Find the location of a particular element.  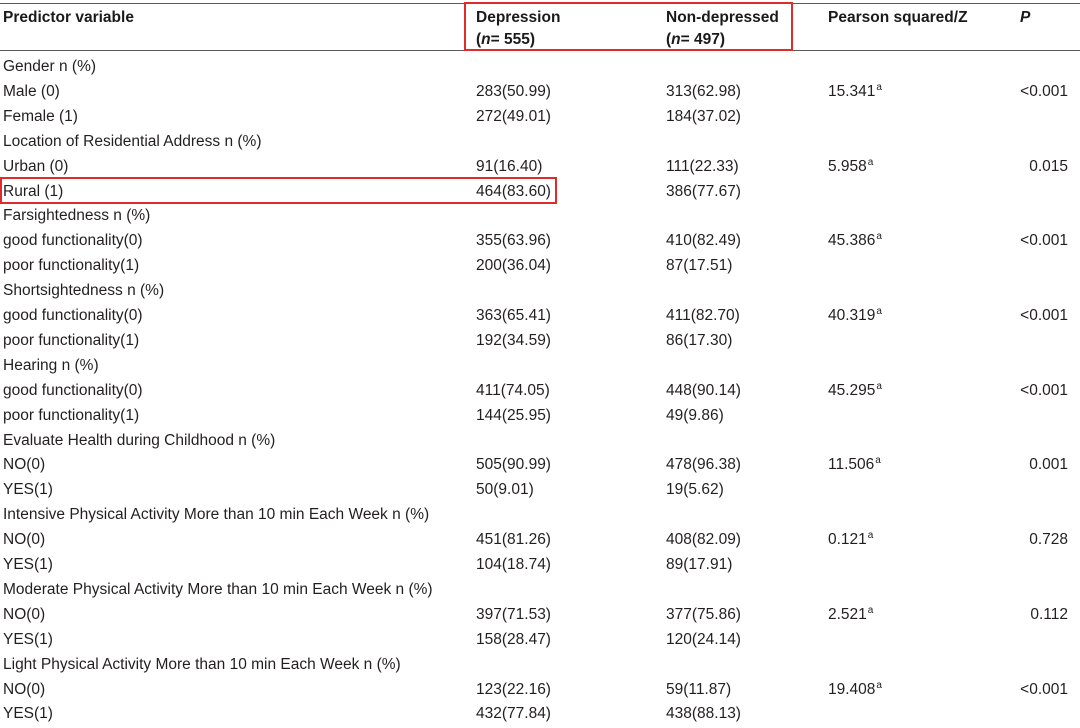

non-depressed-value: 386(77.67) is located at coordinates (703, 191).